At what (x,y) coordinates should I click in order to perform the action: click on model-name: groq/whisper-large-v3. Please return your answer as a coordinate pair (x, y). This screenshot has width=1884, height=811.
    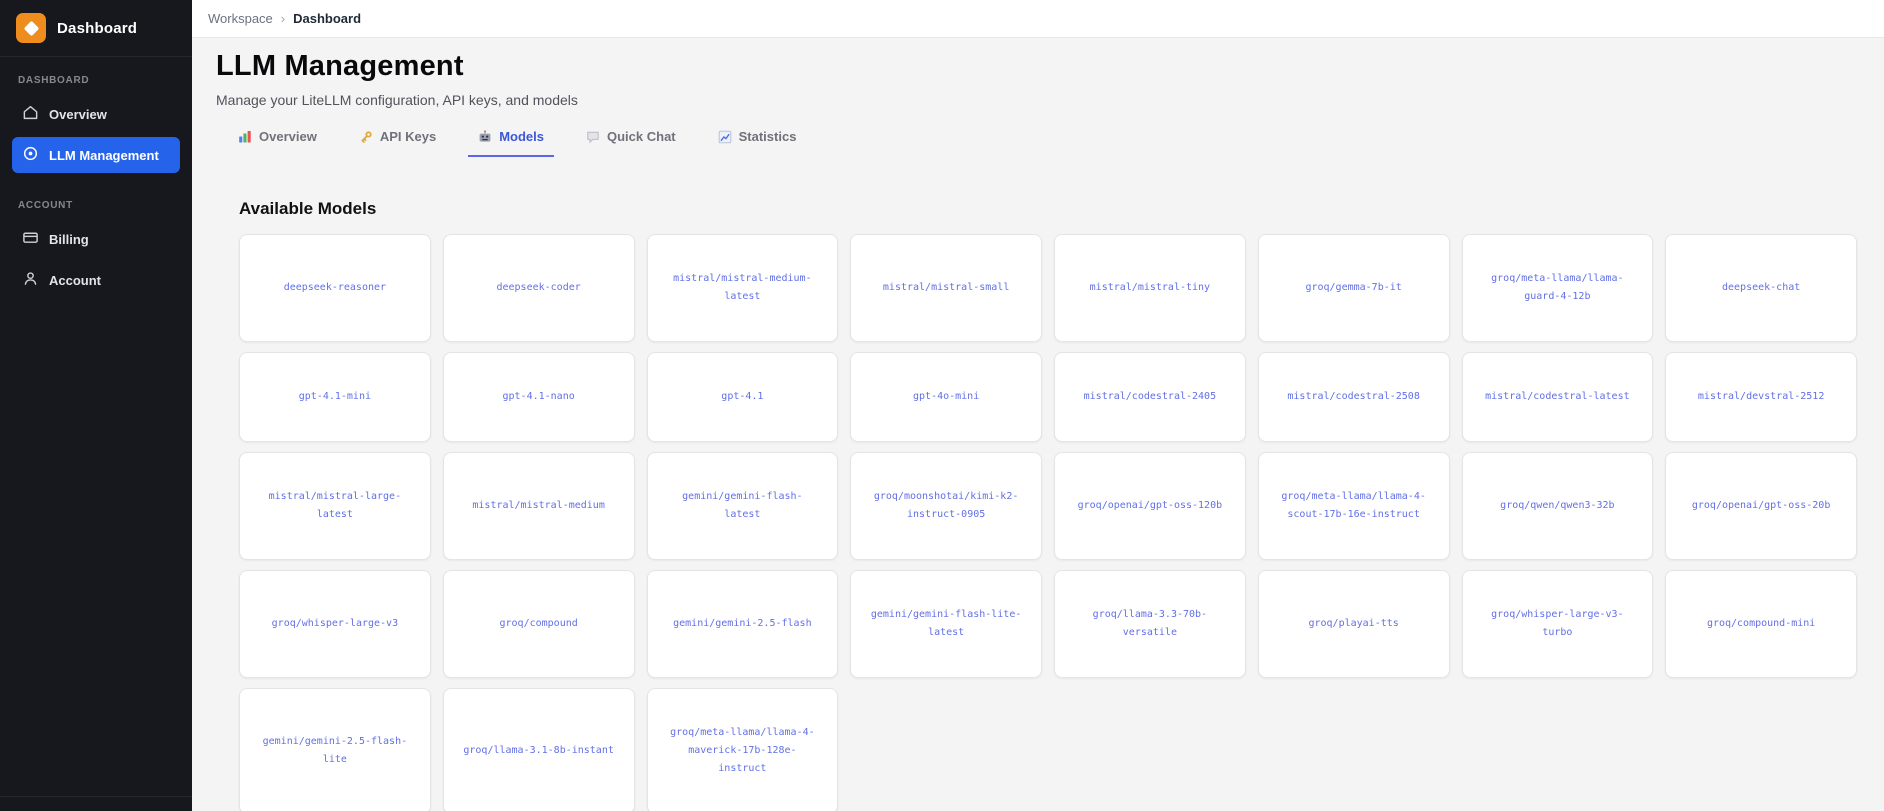
    Looking at the image, I should click on (335, 623).